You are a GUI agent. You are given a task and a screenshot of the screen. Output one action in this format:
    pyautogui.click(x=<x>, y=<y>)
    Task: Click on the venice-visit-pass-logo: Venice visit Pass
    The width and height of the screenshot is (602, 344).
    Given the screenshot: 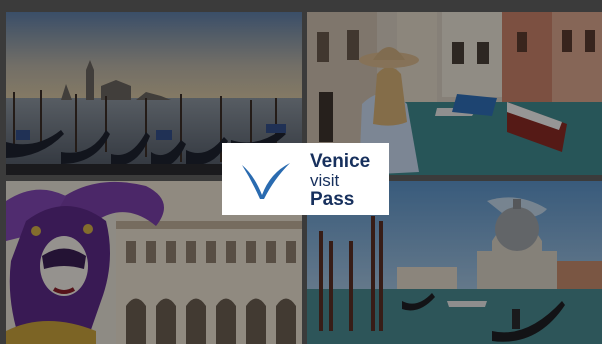 What is the action you would take?
    pyautogui.click(x=305, y=179)
    